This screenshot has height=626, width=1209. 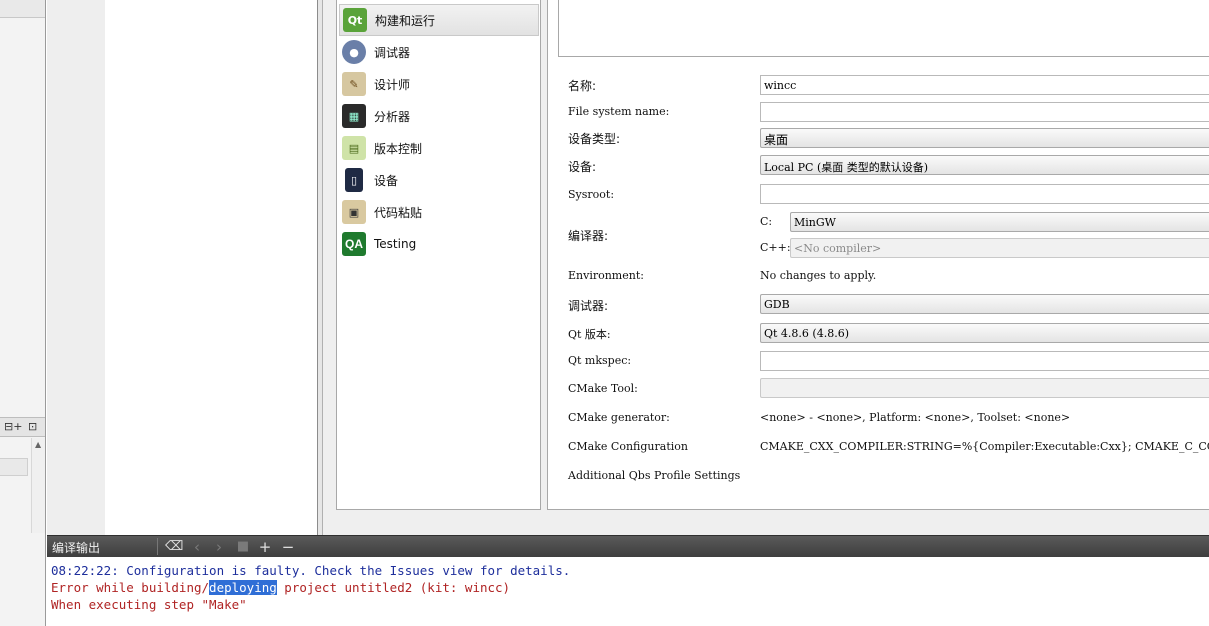 I want to click on category-debugger: ● 调试器, so click(x=439, y=52).